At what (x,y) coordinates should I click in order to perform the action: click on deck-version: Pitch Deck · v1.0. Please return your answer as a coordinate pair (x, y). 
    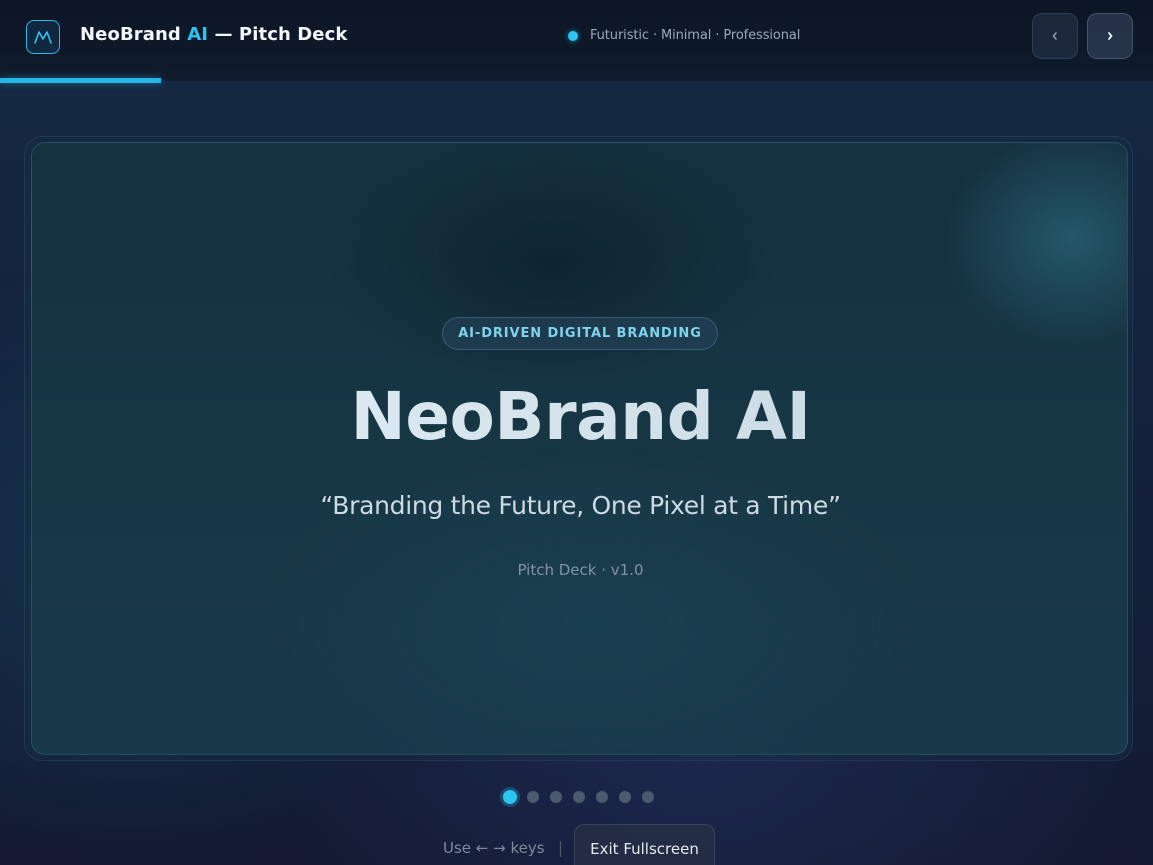
    Looking at the image, I should click on (580, 570).